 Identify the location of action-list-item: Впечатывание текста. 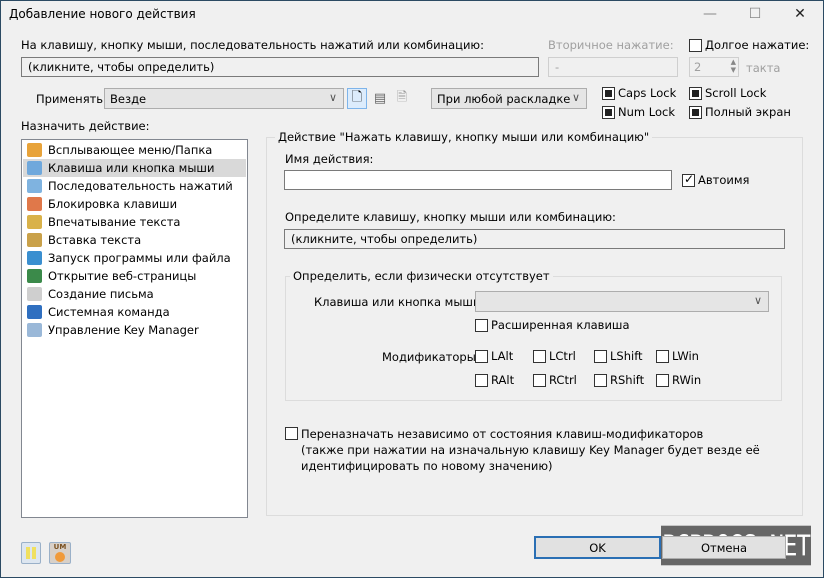
(134, 222).